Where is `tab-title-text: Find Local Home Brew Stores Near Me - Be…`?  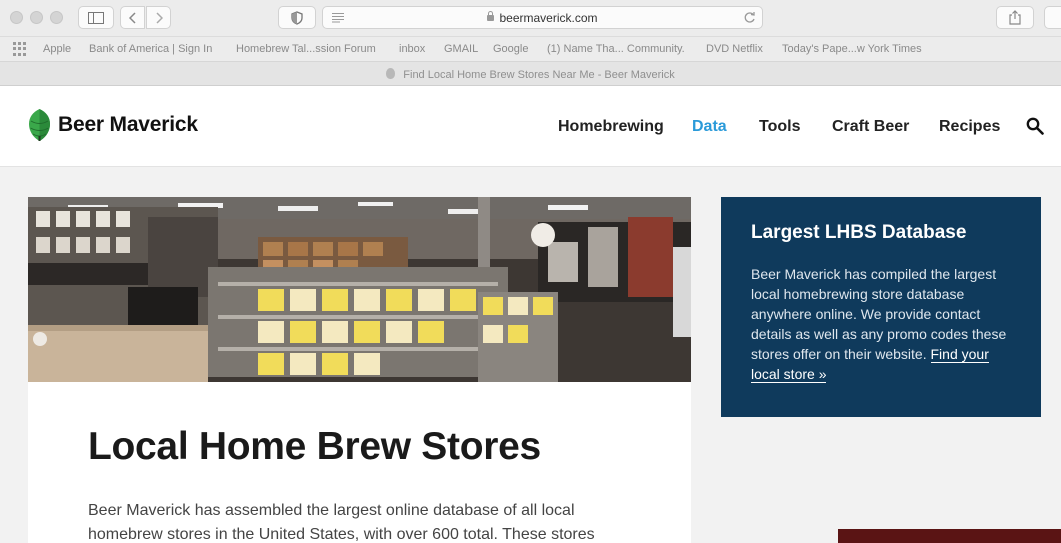
tab-title-text: Find Local Home Brew Stores Near Me - Be… is located at coordinates (539, 75).